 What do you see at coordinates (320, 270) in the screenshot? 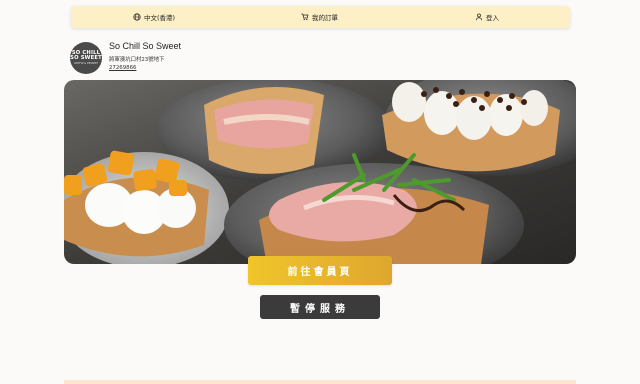
I see `go-to-member-page-button: 前往會員頁` at bounding box center [320, 270].